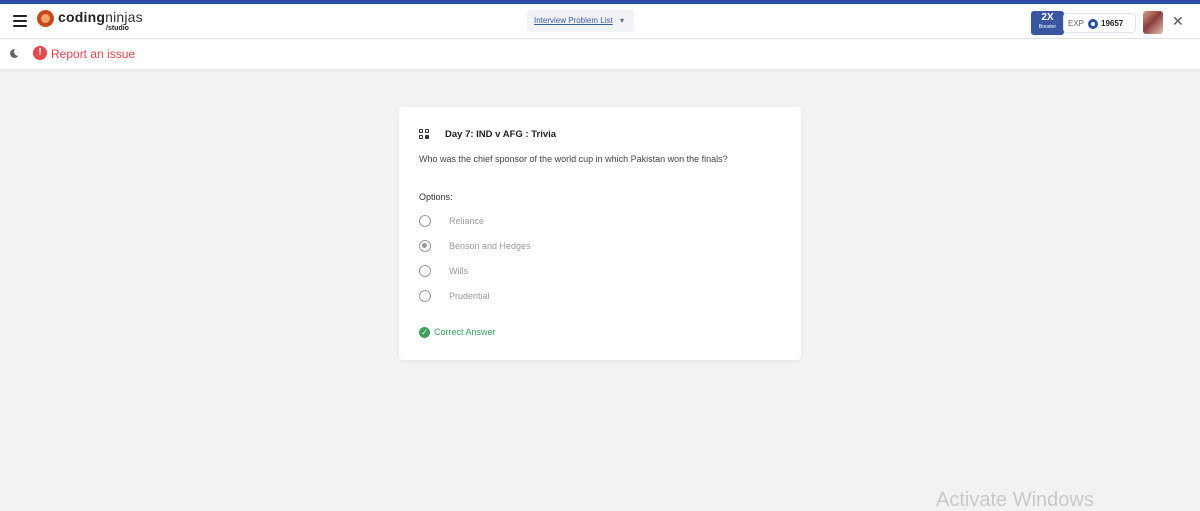 This screenshot has height=511, width=1200. I want to click on exp-counter: EXP 19657, so click(1099, 23).